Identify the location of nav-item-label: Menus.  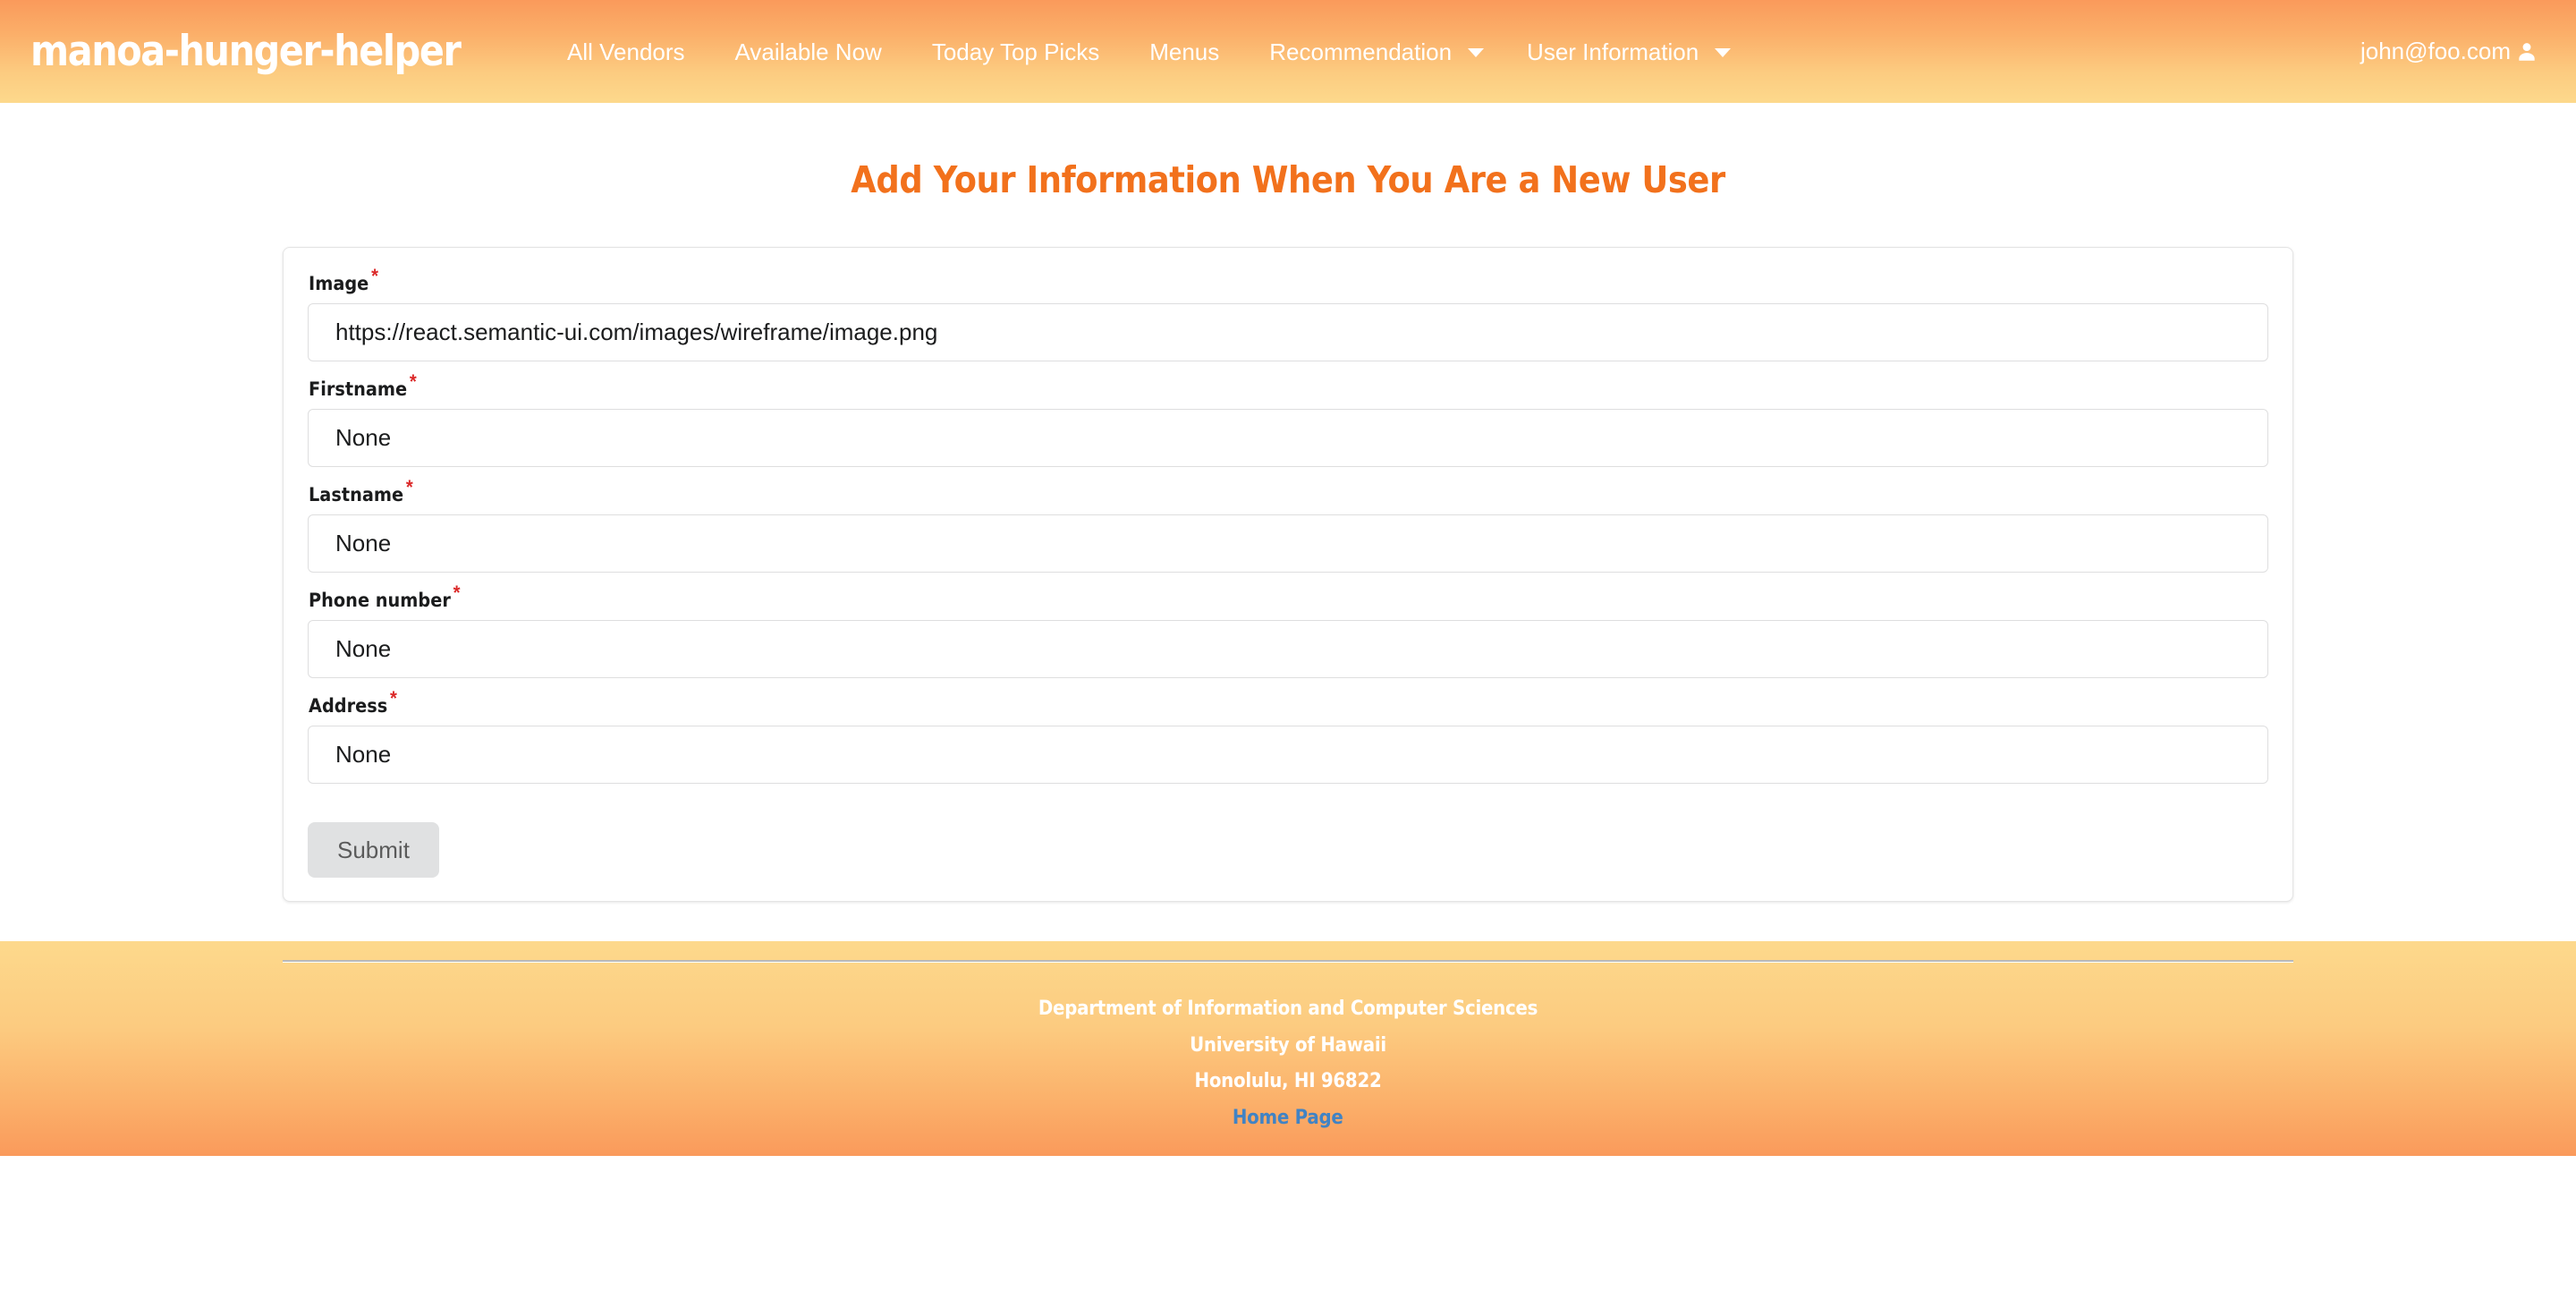
(1184, 51).